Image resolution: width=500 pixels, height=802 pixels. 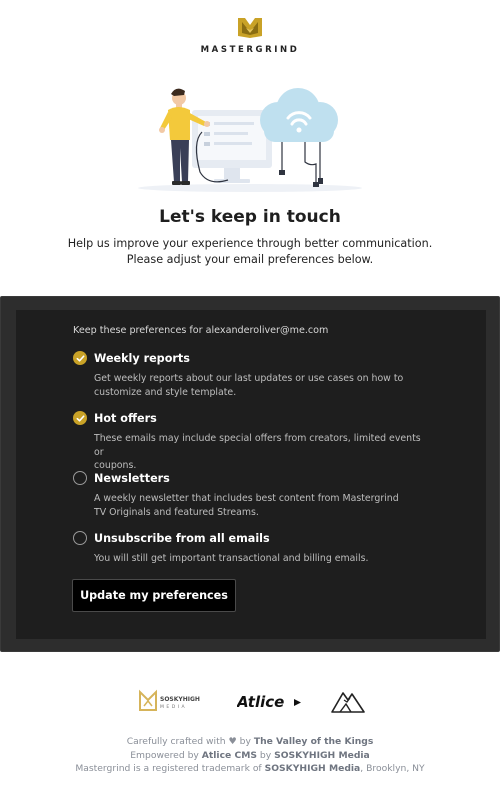 I want to click on option-header: Unsubscribe from all emails, so click(x=253, y=538).